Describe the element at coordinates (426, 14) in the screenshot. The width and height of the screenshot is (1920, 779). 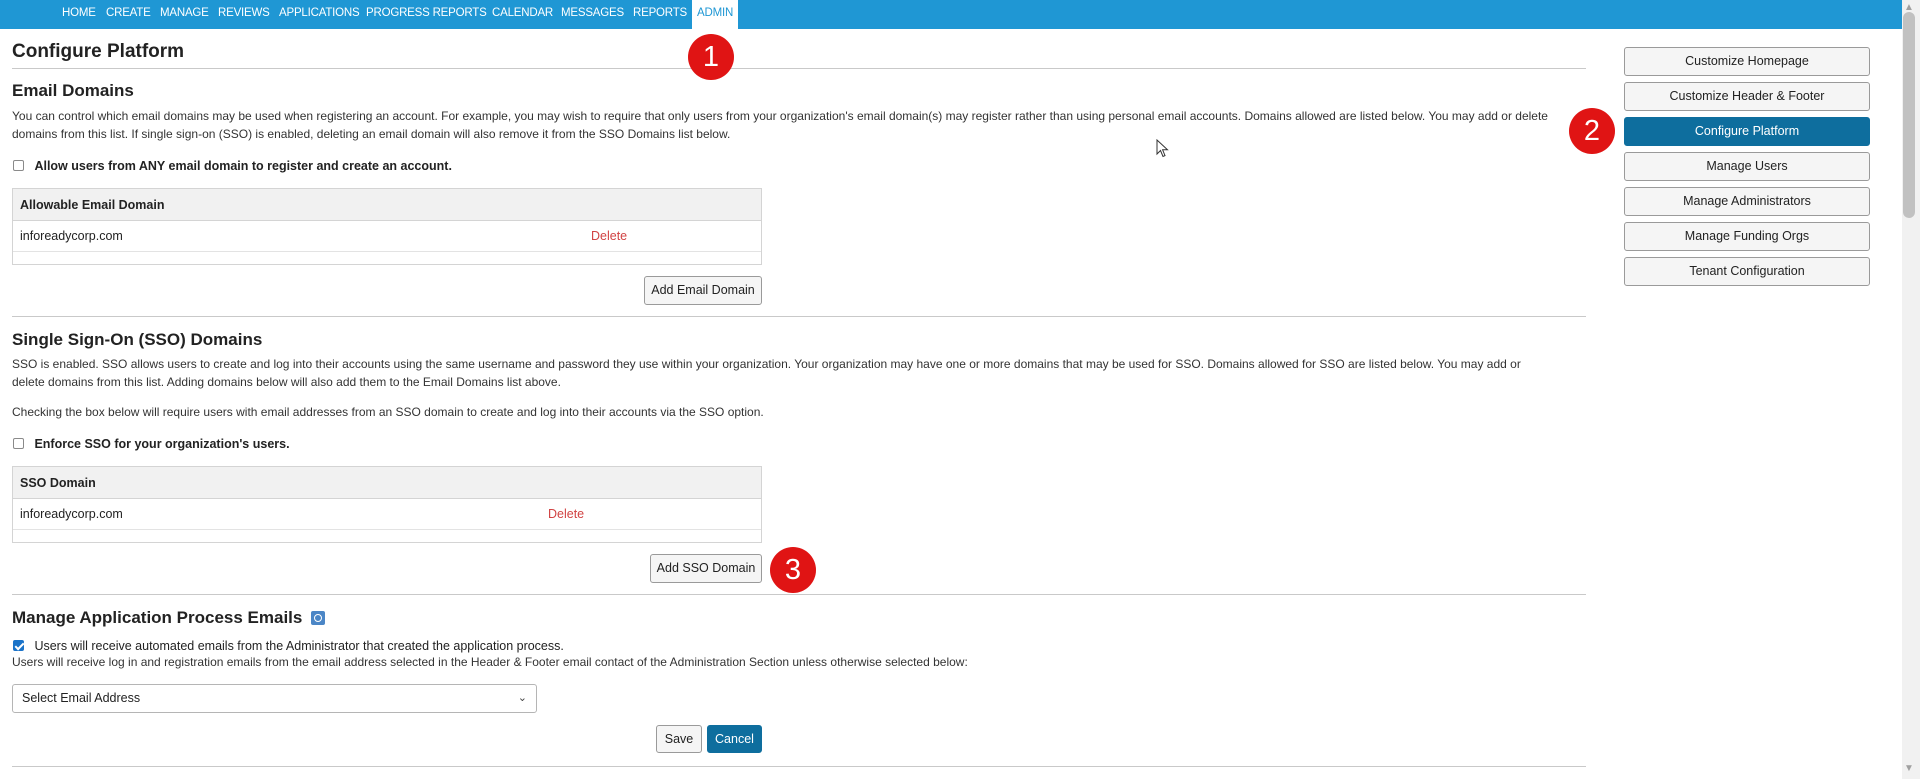
I see `nav-progress-reports: PROGRESS REPORTS` at that location.